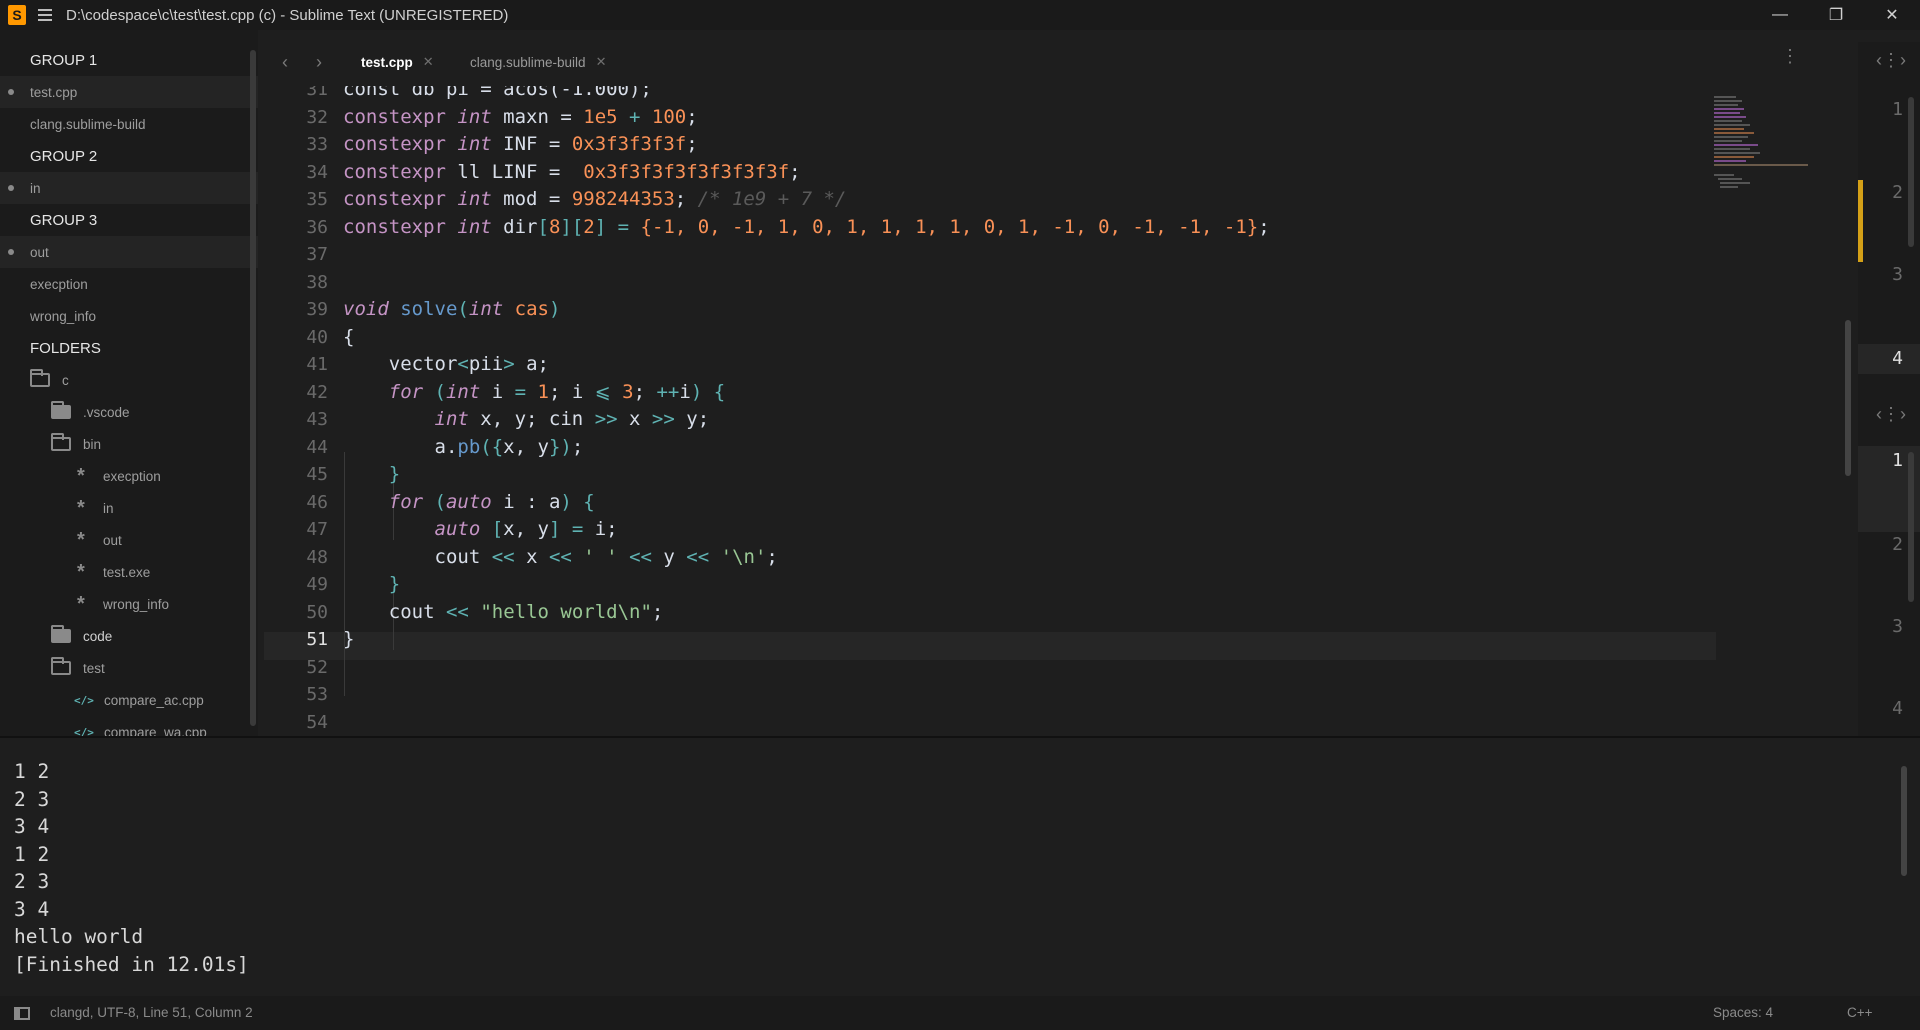 This screenshot has width=1920, height=1030. What do you see at coordinates (1836, 15) in the screenshot?
I see `restore-button: ❐` at bounding box center [1836, 15].